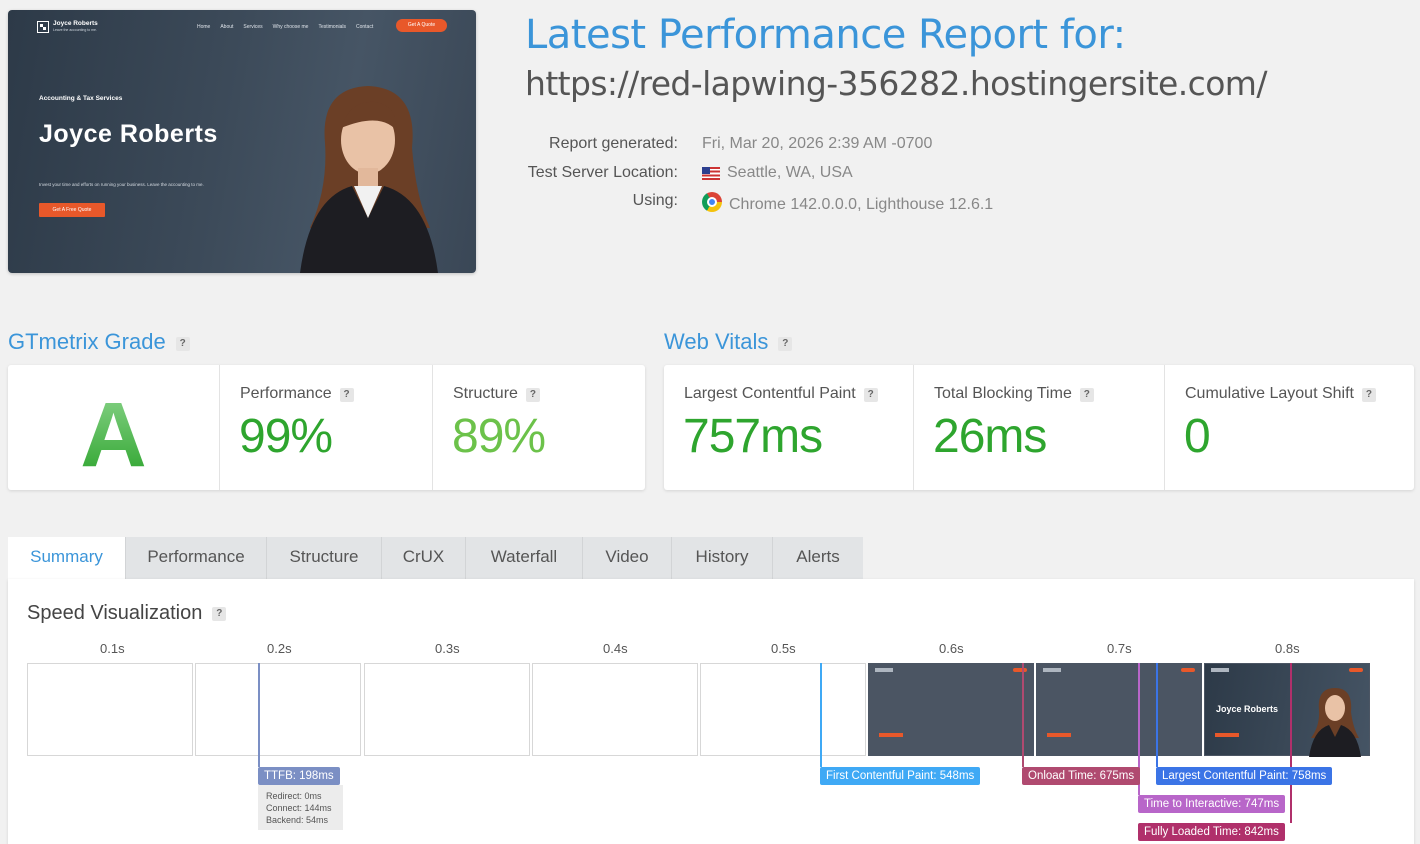  What do you see at coordinates (369, 179) in the screenshot?
I see `preview-portrait-image` at bounding box center [369, 179].